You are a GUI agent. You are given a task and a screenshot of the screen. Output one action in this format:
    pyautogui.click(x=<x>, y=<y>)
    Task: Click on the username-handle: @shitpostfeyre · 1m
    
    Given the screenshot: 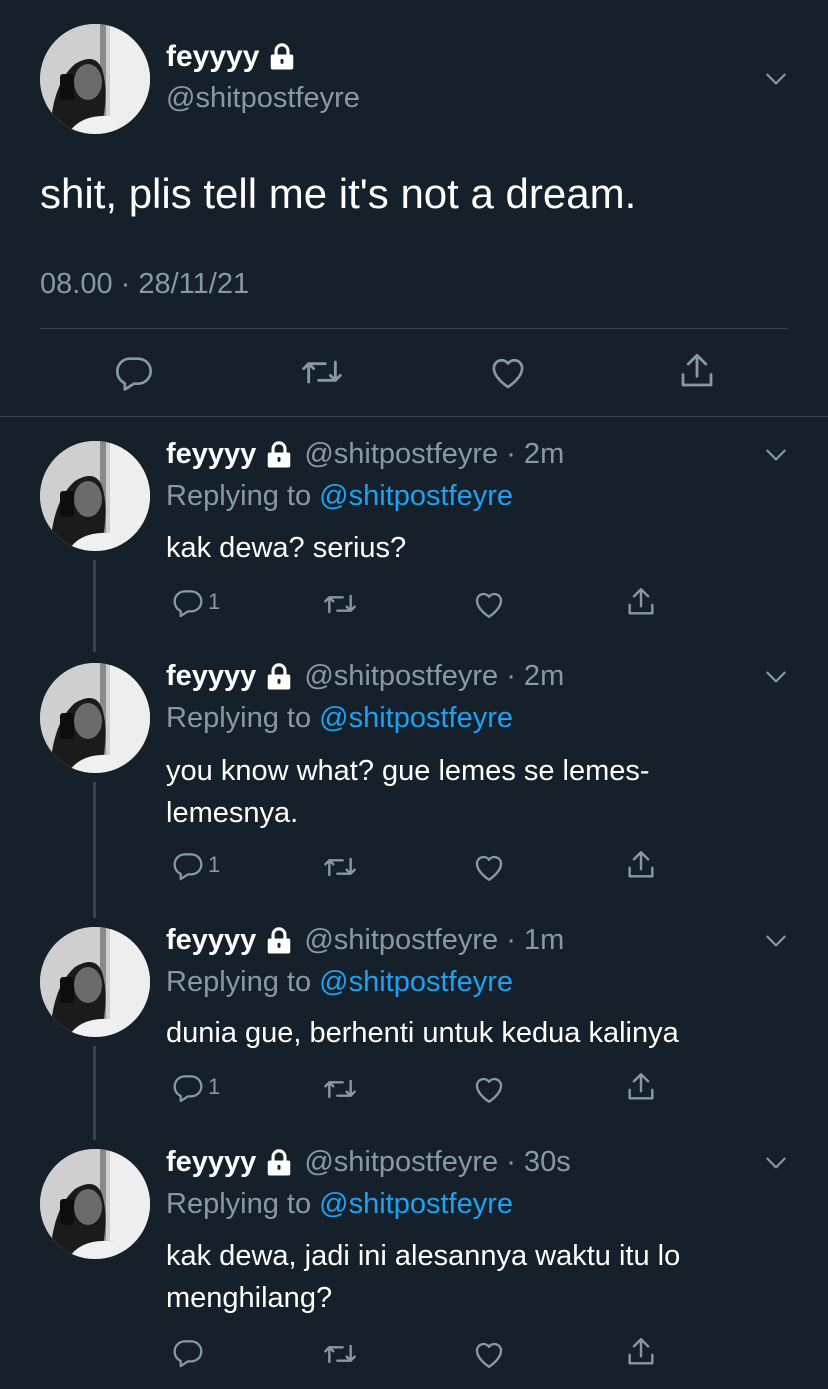 What is the action you would take?
    pyautogui.click(x=434, y=940)
    